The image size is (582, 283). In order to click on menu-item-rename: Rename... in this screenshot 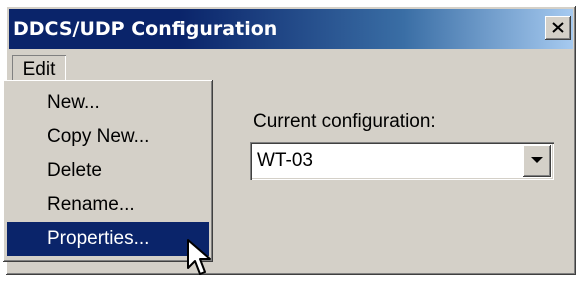, I will do `click(108, 205)`.